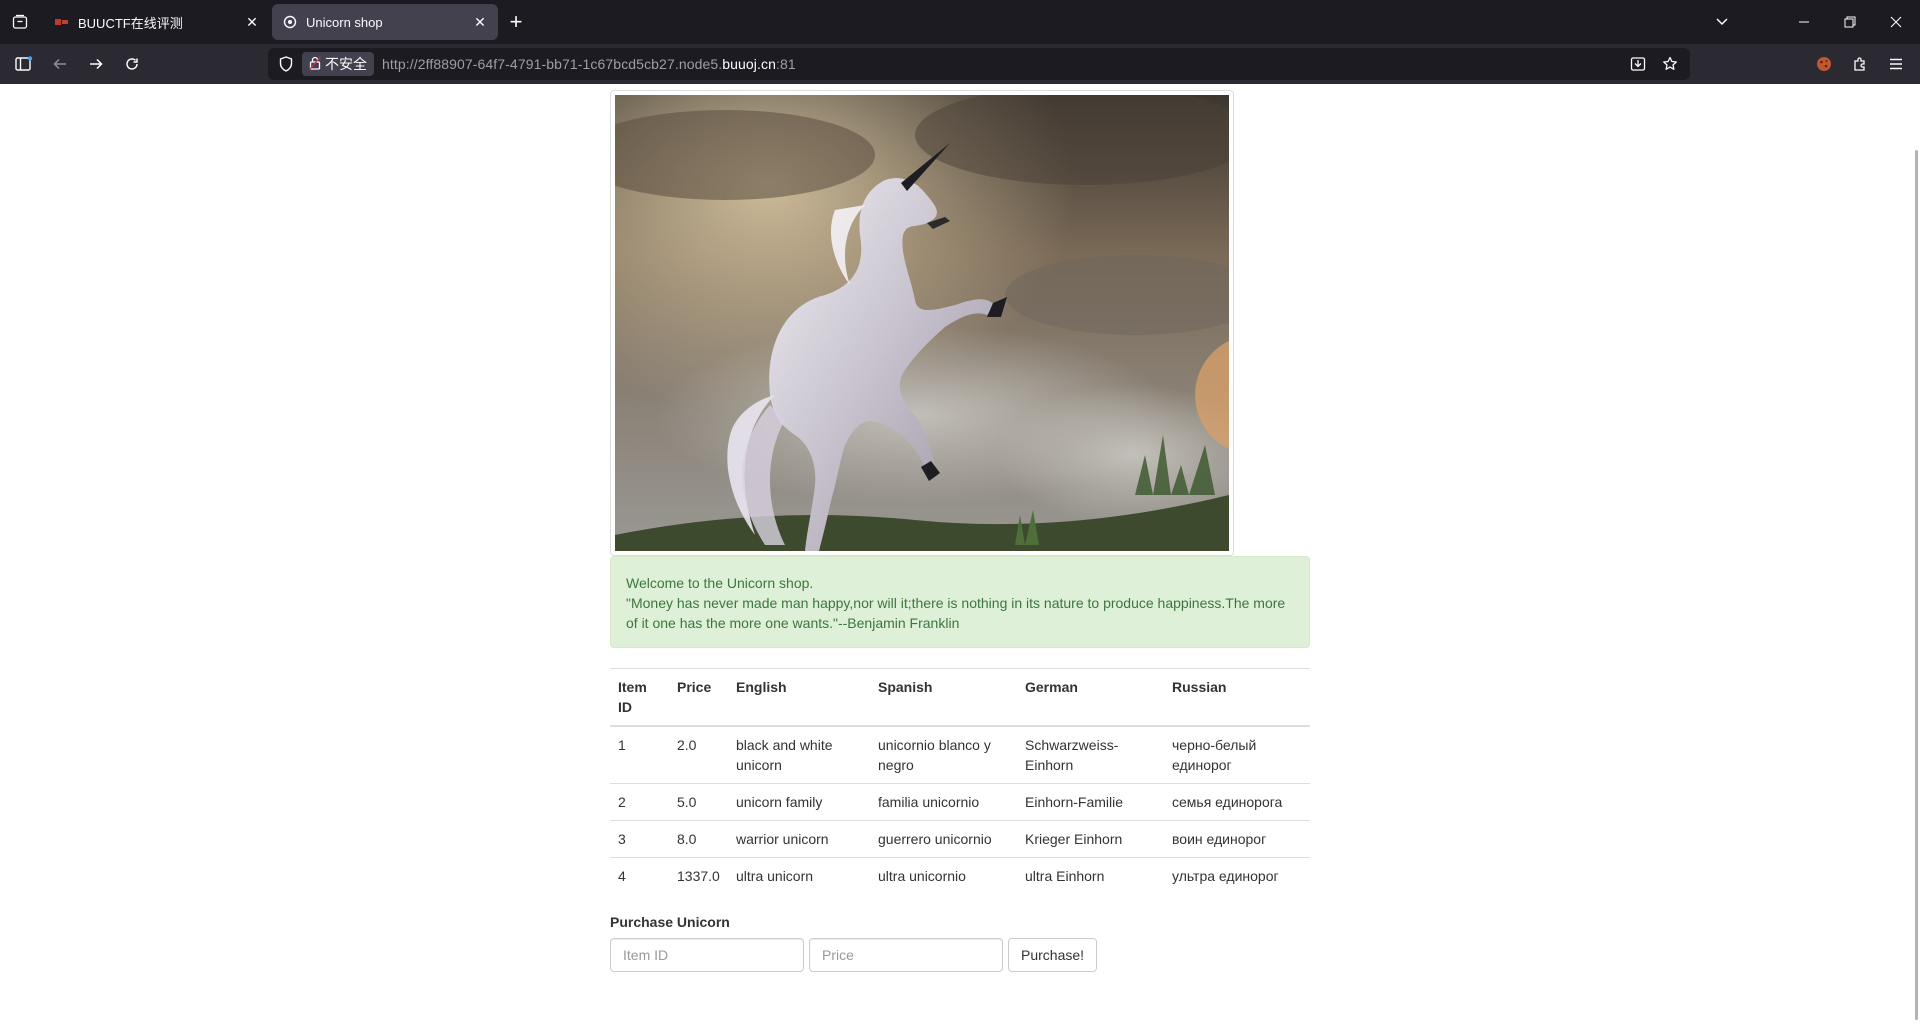 This screenshot has height=1032, width=1920. What do you see at coordinates (1237, 754) in the screenshot?
I see `cell-russian: черно-белый единорог` at bounding box center [1237, 754].